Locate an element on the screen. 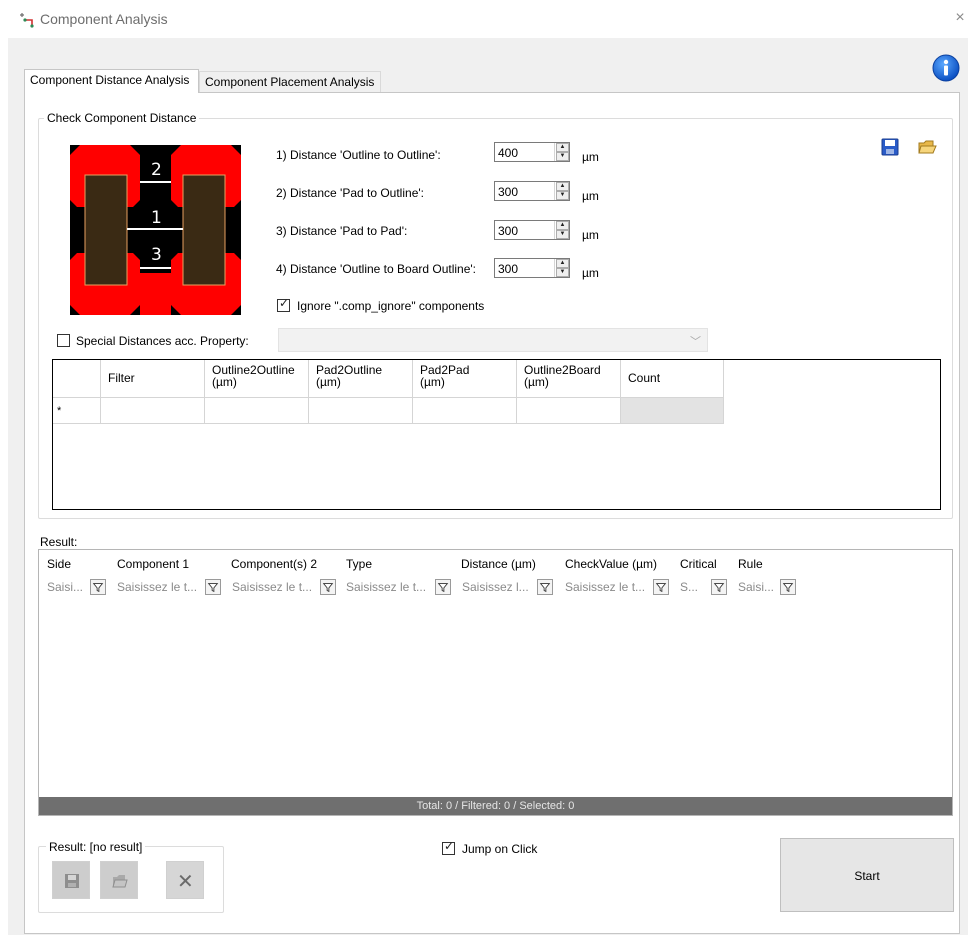 The image size is (970, 937). distance-pad-to-outline-spinner: ▲▼ is located at coordinates (532, 191).